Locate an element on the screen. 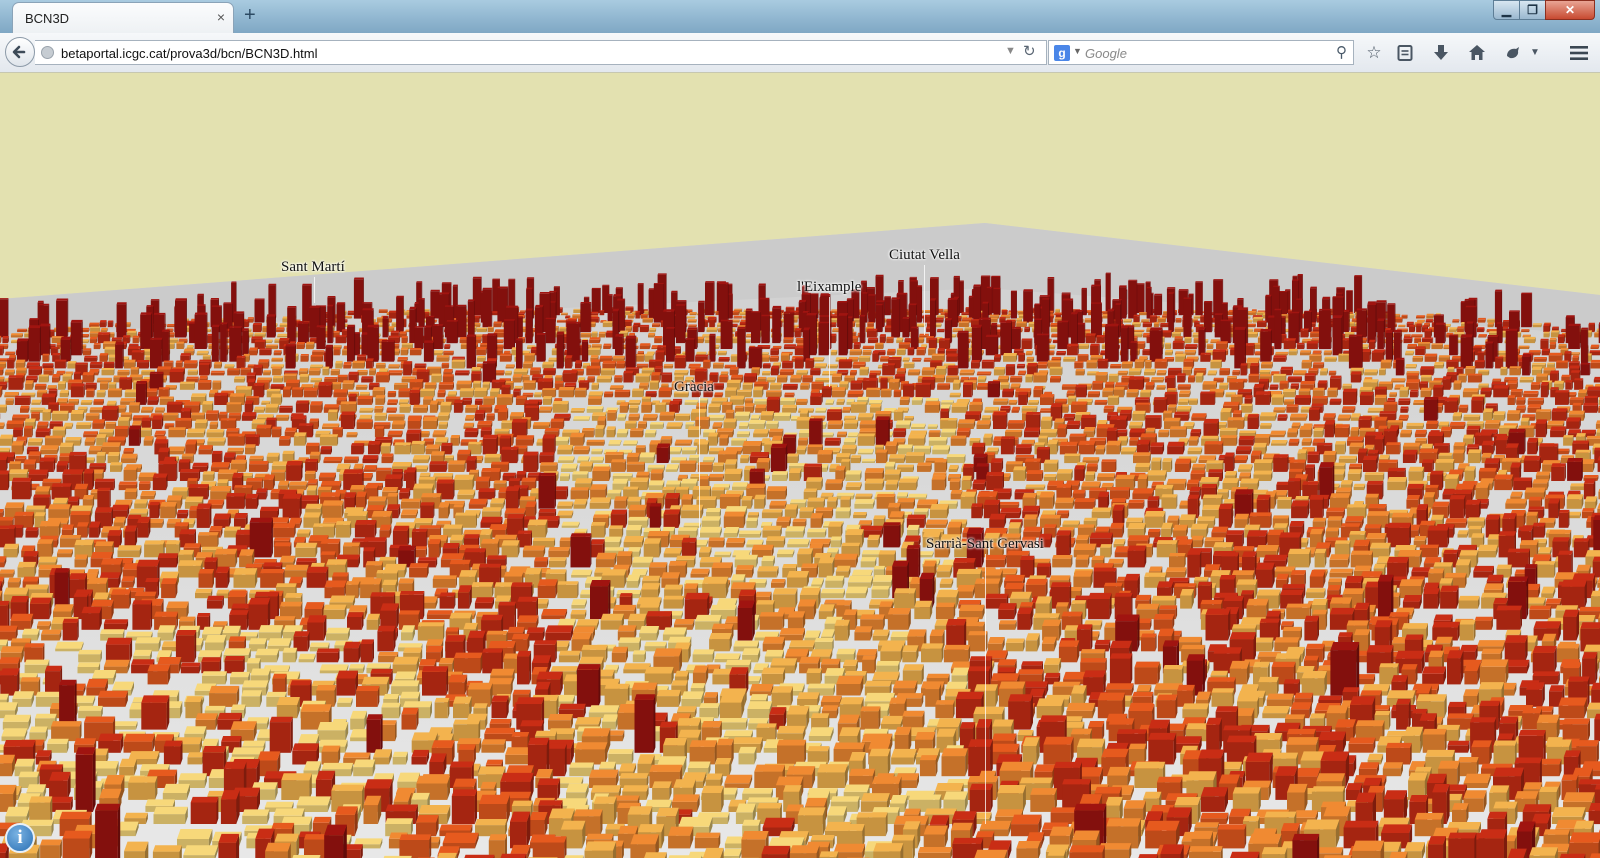  star-bookmark-icon: ☆ is located at coordinates (1374, 53).